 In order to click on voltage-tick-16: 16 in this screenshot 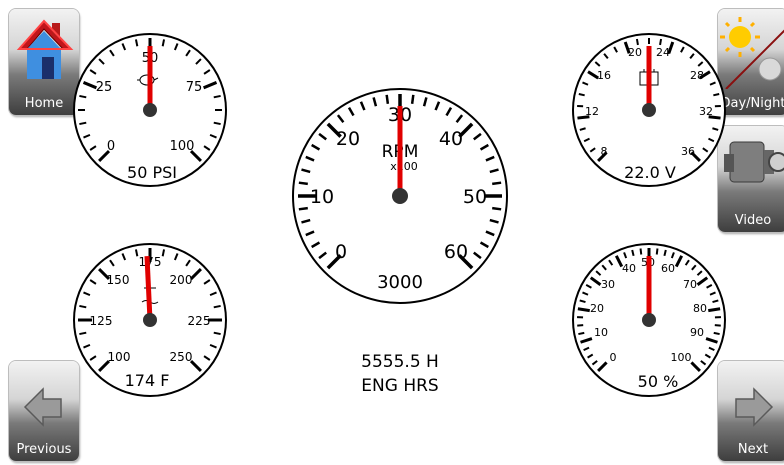, I will do `click(604, 75)`.